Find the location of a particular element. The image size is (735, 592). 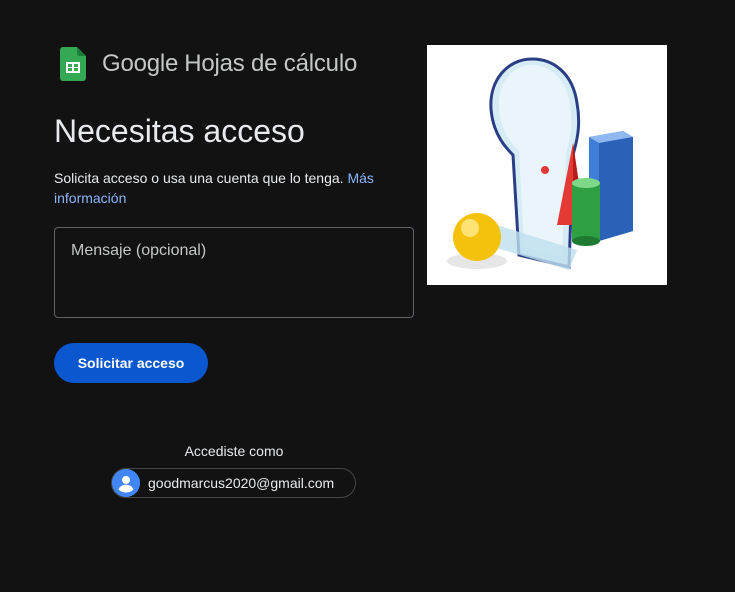

product-logo: Google Hojas de cálculo is located at coordinates (208, 64).